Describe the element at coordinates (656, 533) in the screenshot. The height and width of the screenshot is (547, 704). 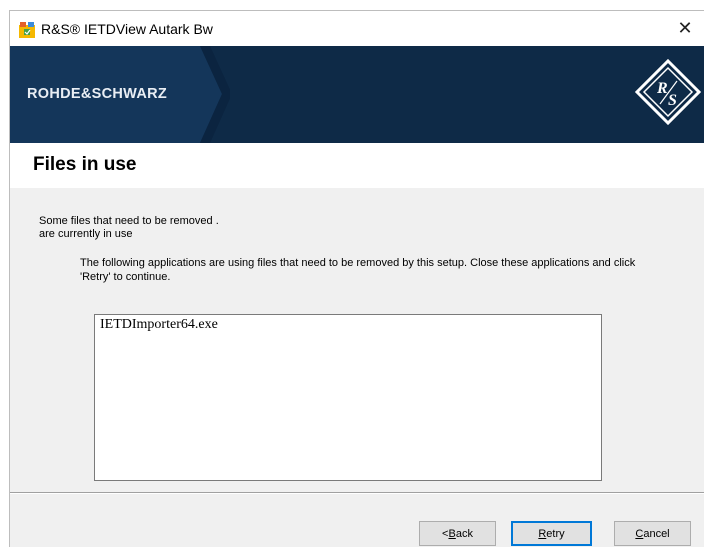
I see `cancel-button-label: ancel` at that location.